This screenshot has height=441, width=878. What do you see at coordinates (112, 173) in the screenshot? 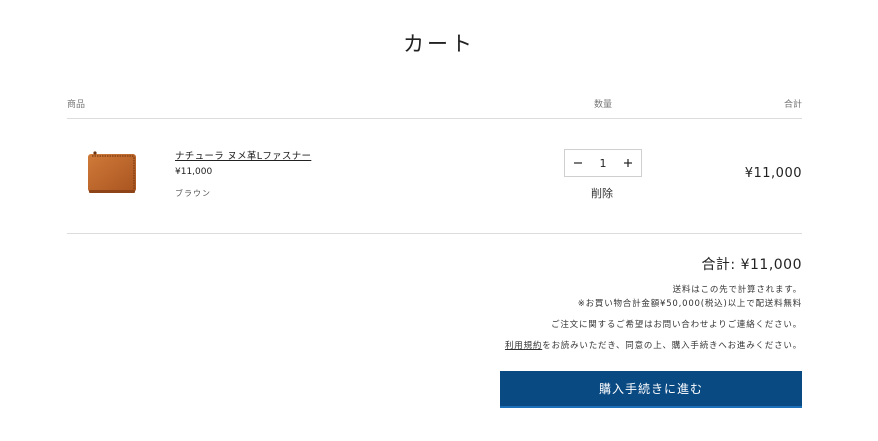
I see `product-image` at bounding box center [112, 173].